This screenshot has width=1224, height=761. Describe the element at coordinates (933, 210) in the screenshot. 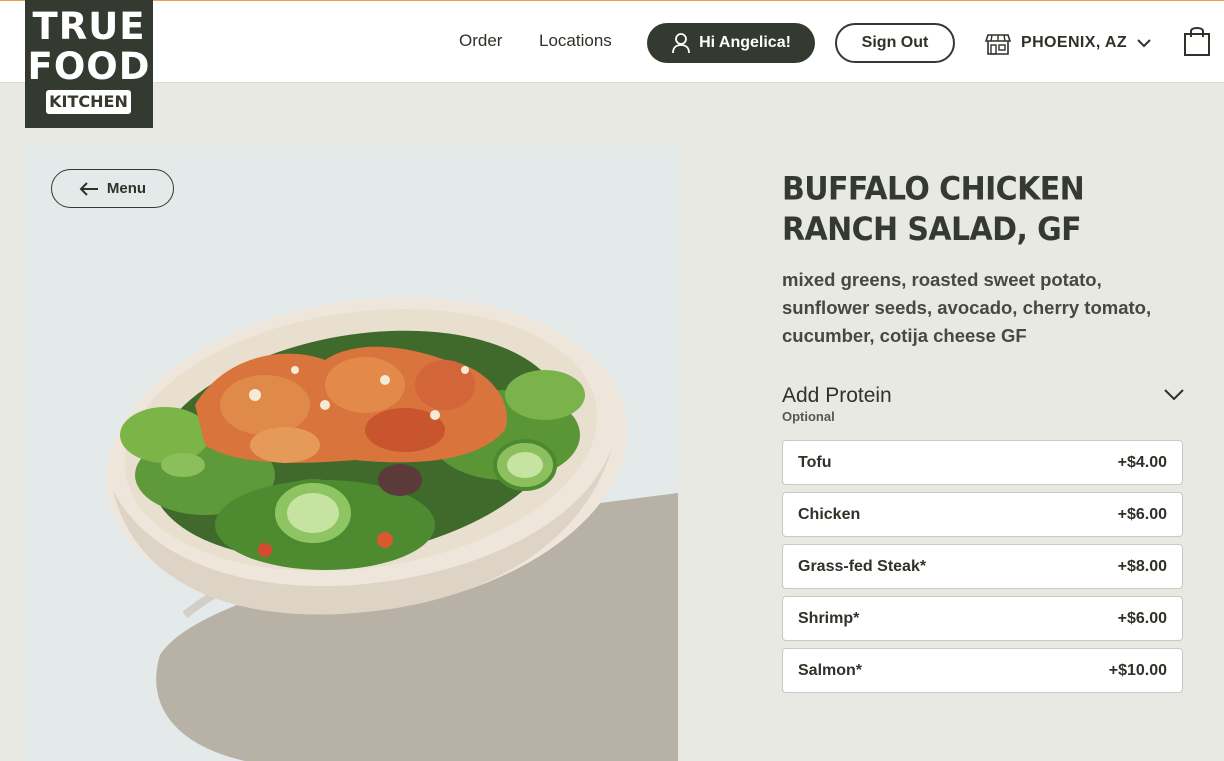

I see `item-title: BUFFALO CHICKEN RANCH SALAD, GF` at that location.